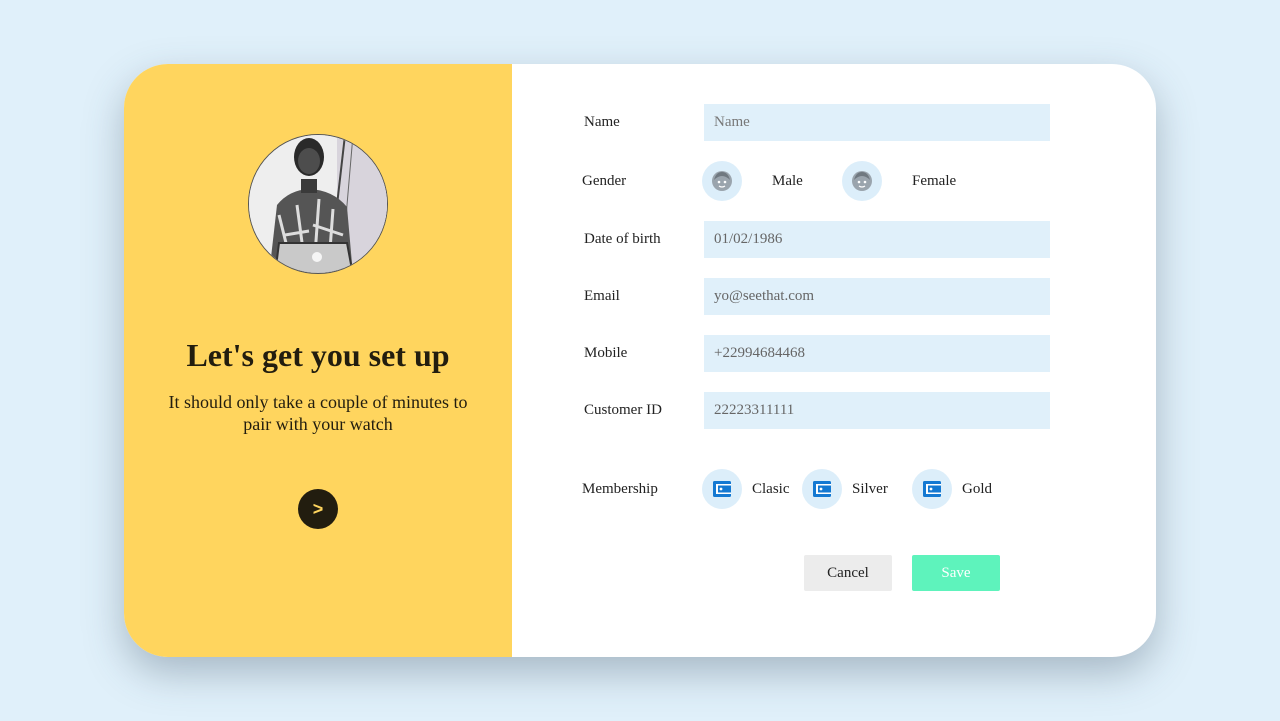  I want to click on customer-id-label: Customer ID, so click(623, 410).